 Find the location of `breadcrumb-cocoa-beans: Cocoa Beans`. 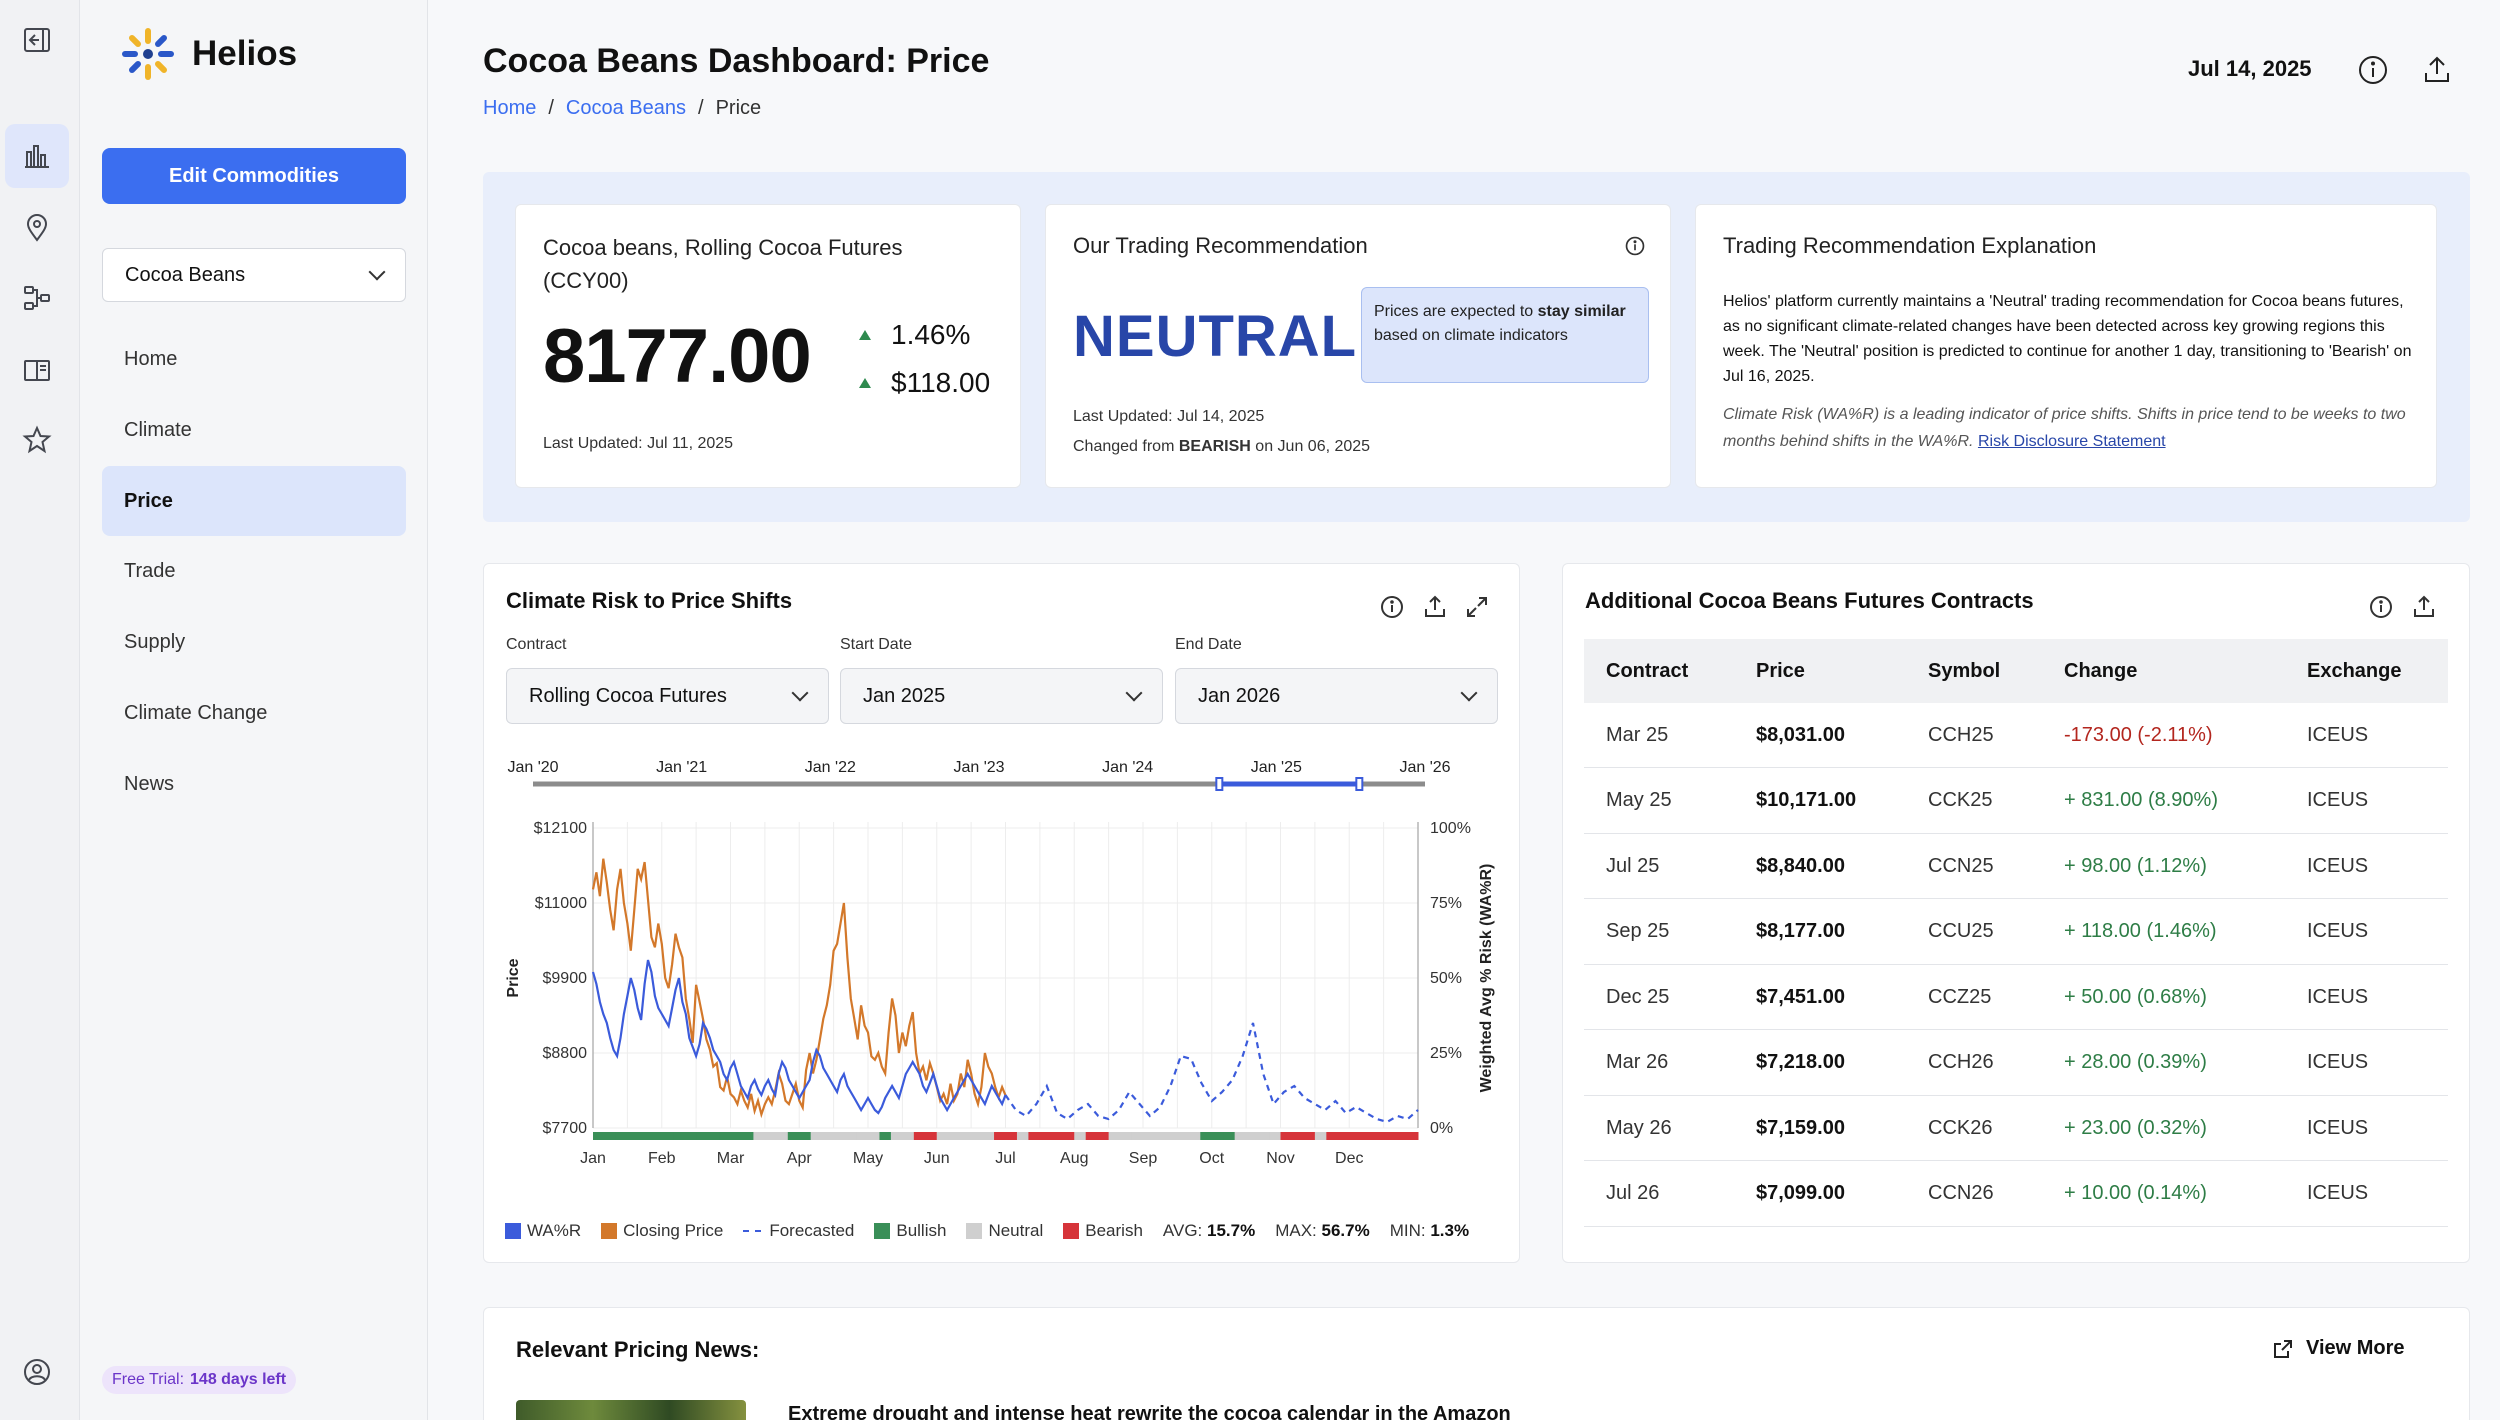

breadcrumb-cocoa-beans: Cocoa Beans is located at coordinates (626, 108).